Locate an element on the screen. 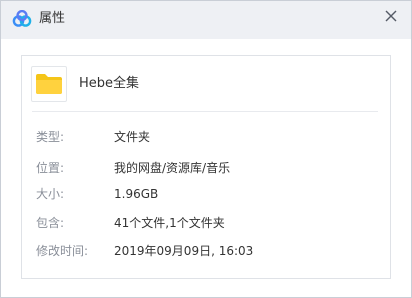  folder-icon is located at coordinates (49, 84).